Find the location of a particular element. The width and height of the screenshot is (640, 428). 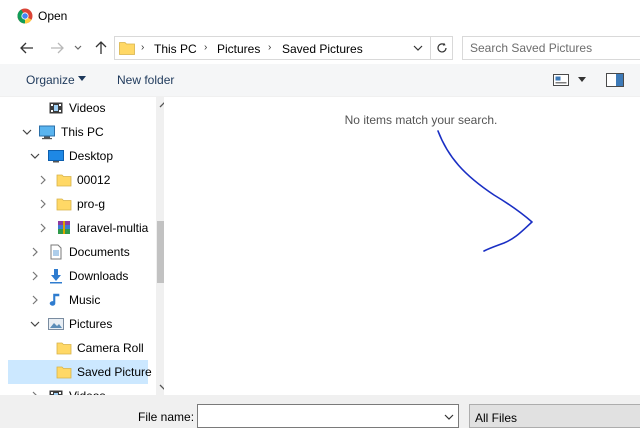

address-bar: › This PC › Pictures › Saved Pictures is located at coordinates (283, 48).